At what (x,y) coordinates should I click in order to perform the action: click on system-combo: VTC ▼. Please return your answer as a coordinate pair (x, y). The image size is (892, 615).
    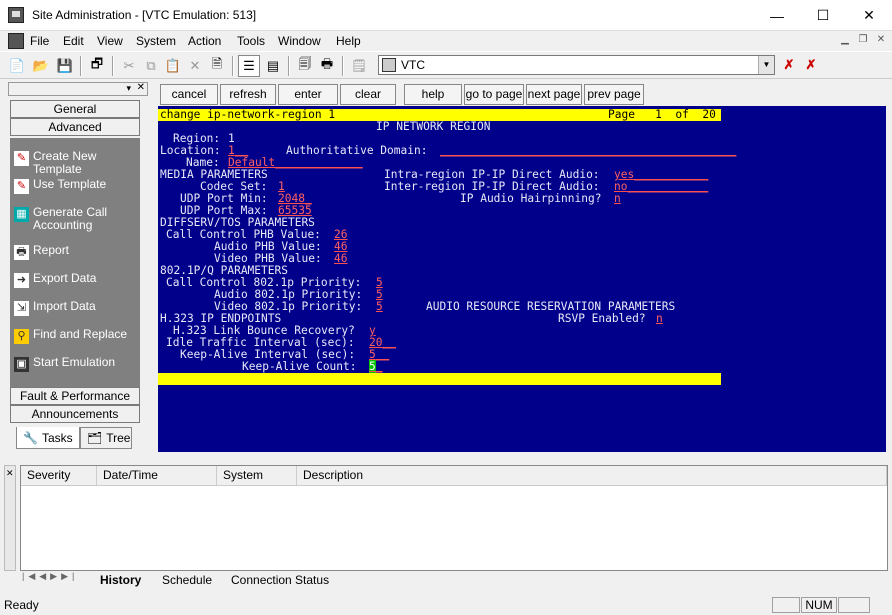
    Looking at the image, I should click on (576, 65).